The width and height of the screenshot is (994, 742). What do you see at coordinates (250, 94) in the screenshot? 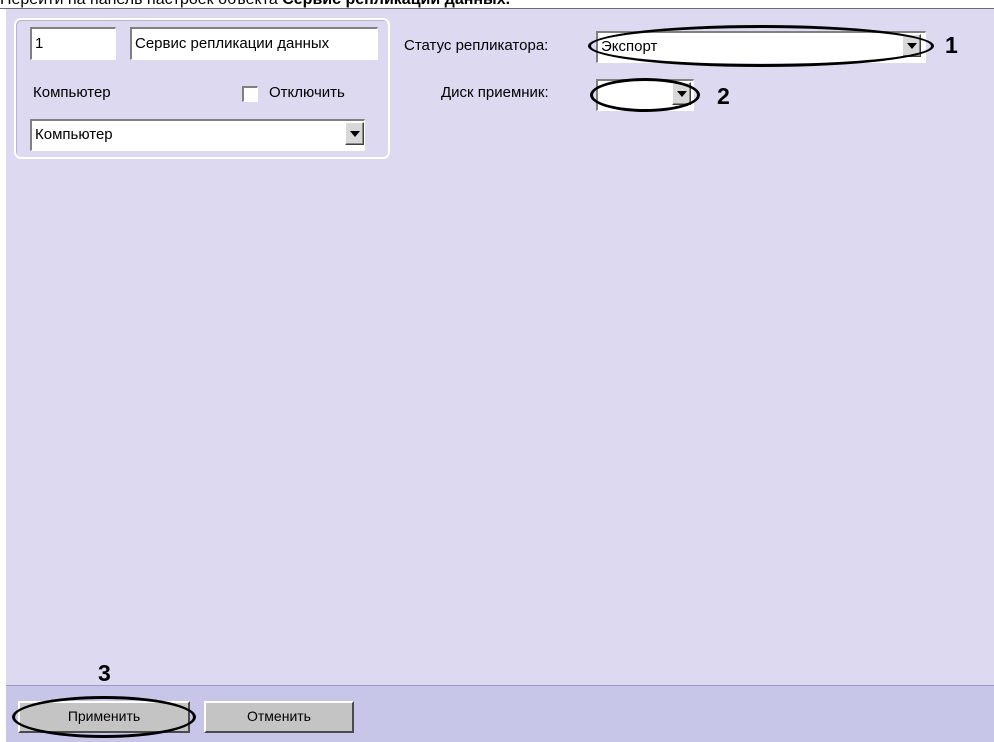
I see `disable-checkbox` at bounding box center [250, 94].